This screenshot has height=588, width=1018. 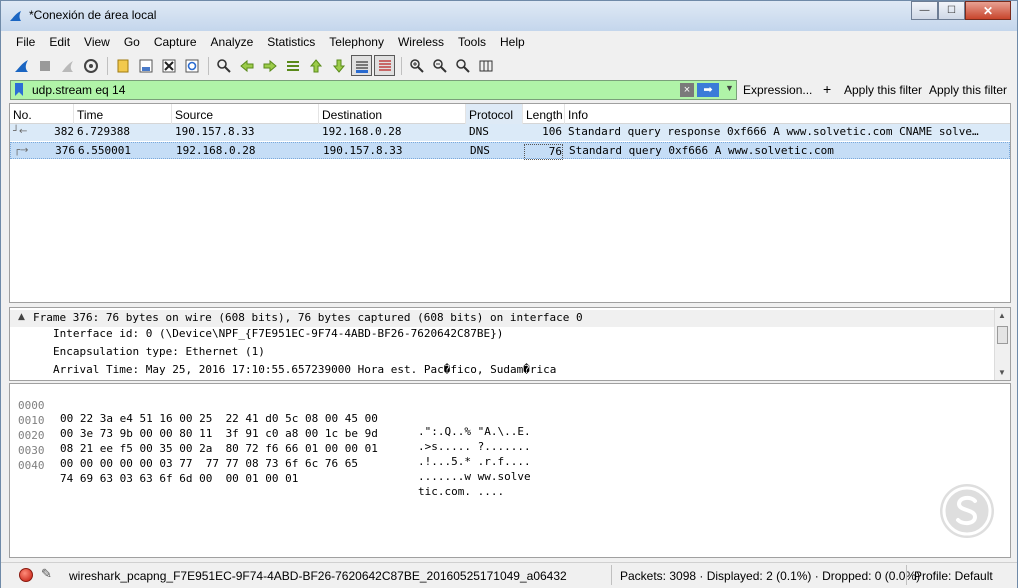 What do you see at coordinates (338, 65) in the screenshot?
I see `last-icon` at bounding box center [338, 65].